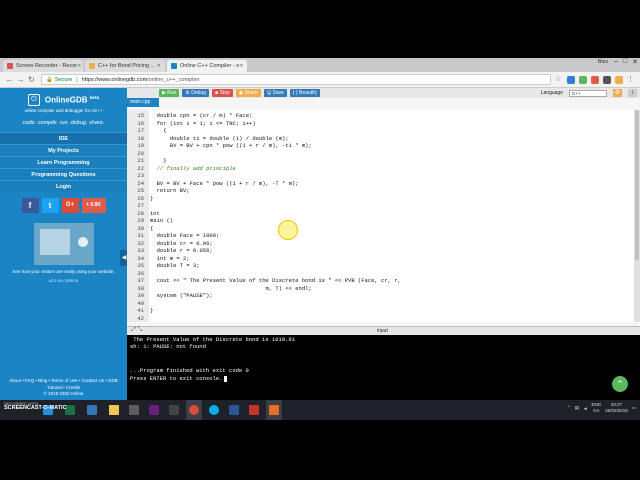  Describe the element at coordinates (196, 93) in the screenshot. I see `debug-button: ⚙ Debug` at that location.